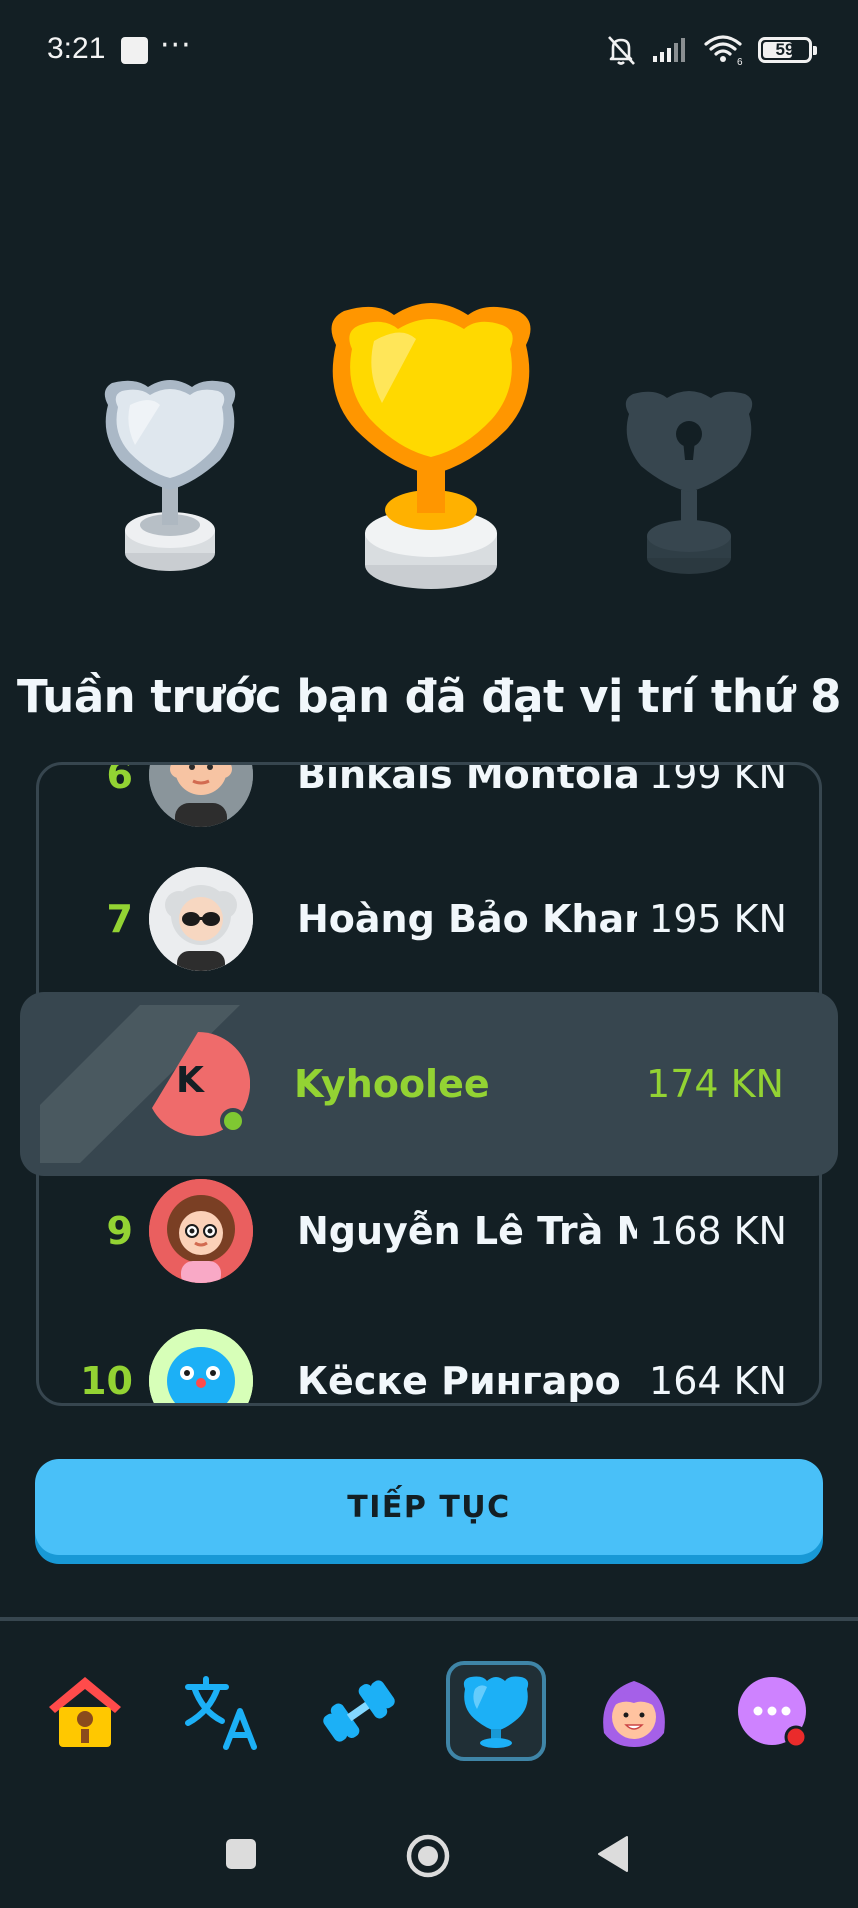  What do you see at coordinates (467, 919) in the screenshot?
I see `user-name: Hoàng Bảo Khang` at bounding box center [467, 919].